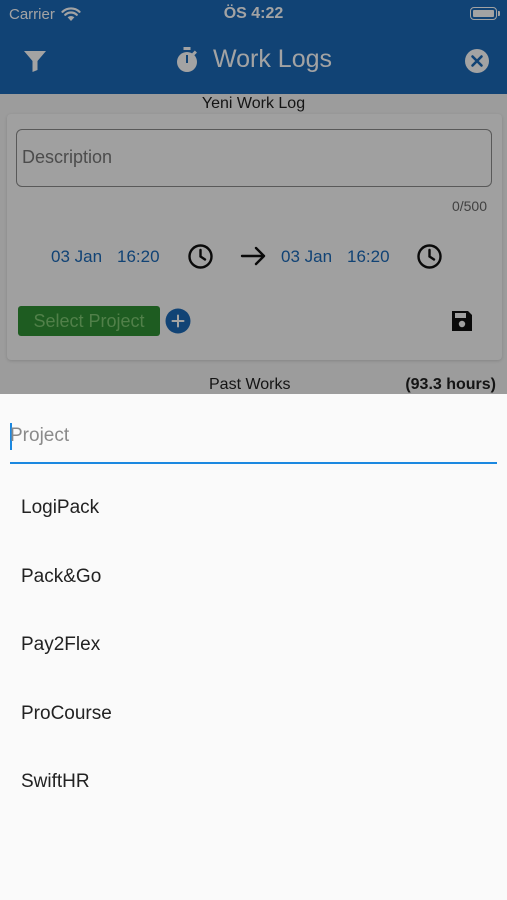  Describe the element at coordinates (253, 782) in the screenshot. I see `project-option: SwiftHR` at that location.